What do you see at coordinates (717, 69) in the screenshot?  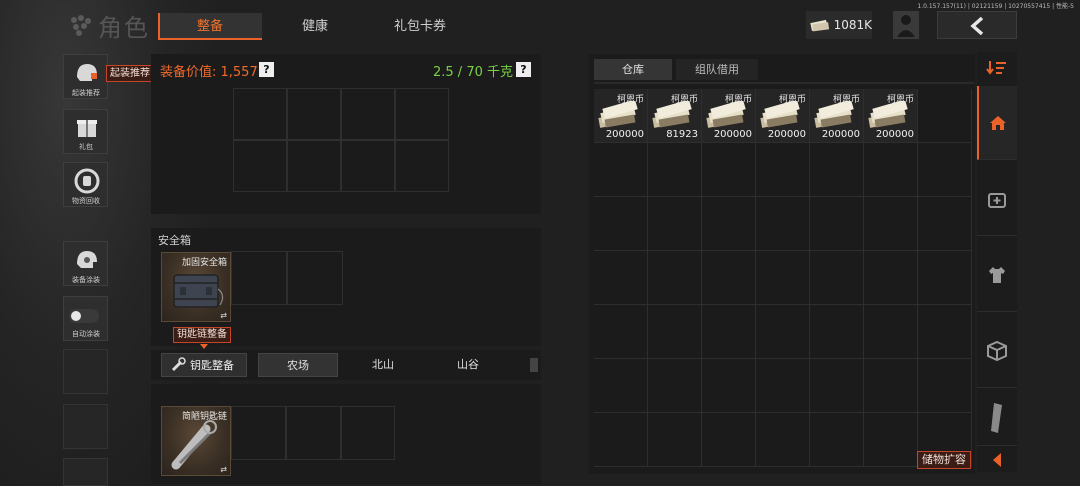 I see `tab-team-borrow: 组队借用` at bounding box center [717, 69].